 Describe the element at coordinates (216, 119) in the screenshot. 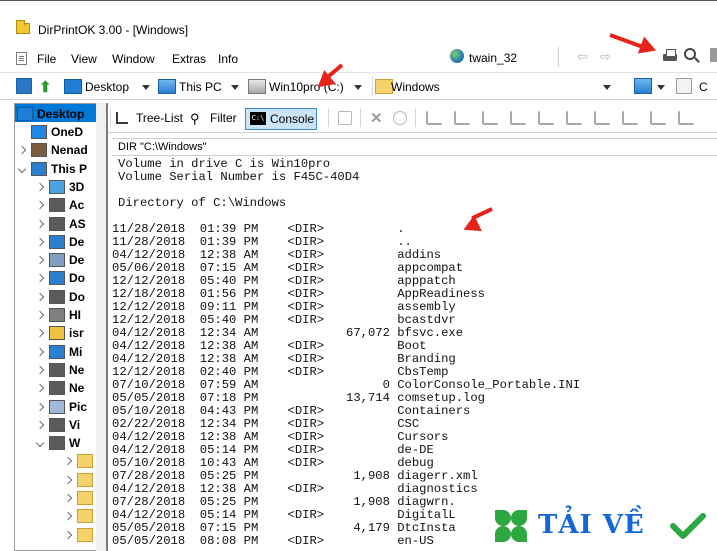

I see `tab-filter: ⚲ Filter` at that location.